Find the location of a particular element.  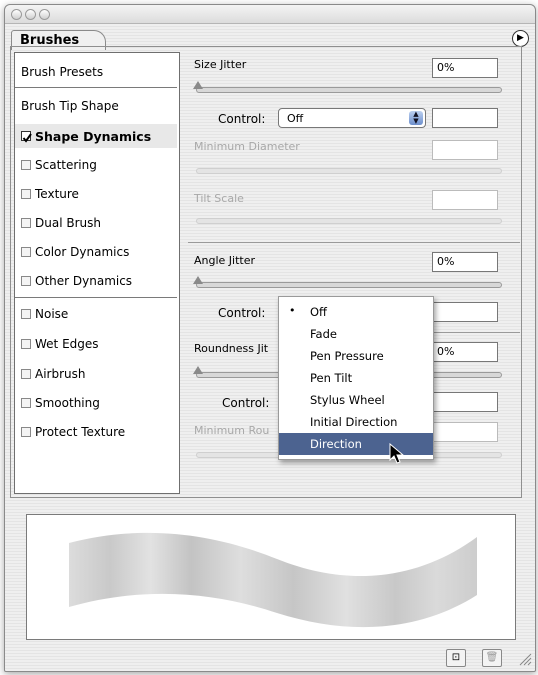

sidebar-item-color-dynamics: Color Dynamics is located at coordinates (96, 252).